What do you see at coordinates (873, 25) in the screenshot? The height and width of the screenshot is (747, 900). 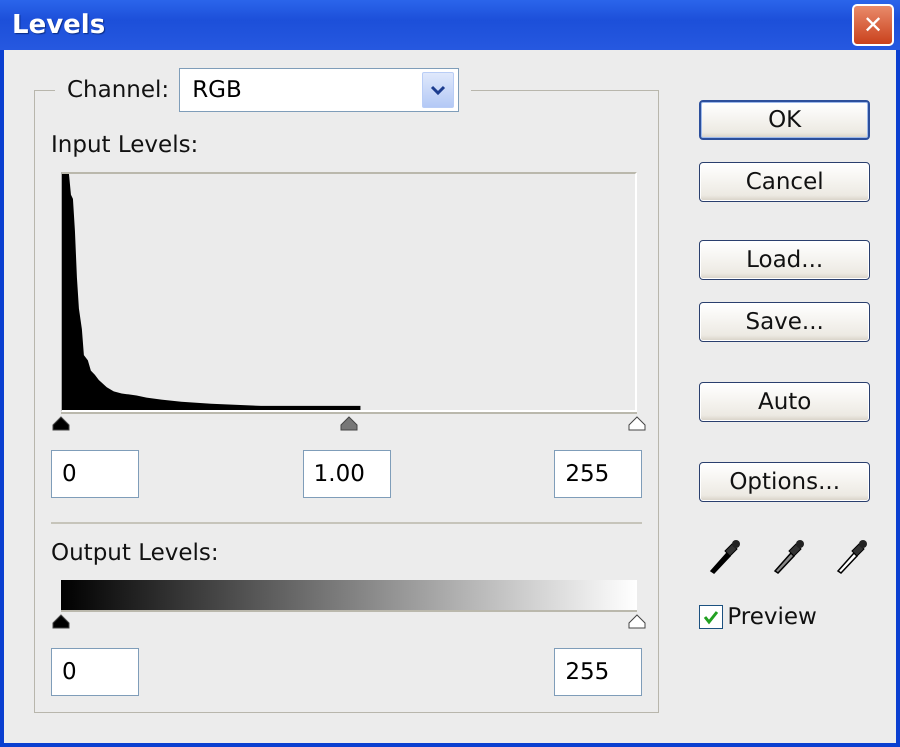 I see `close-button: ✕` at bounding box center [873, 25].